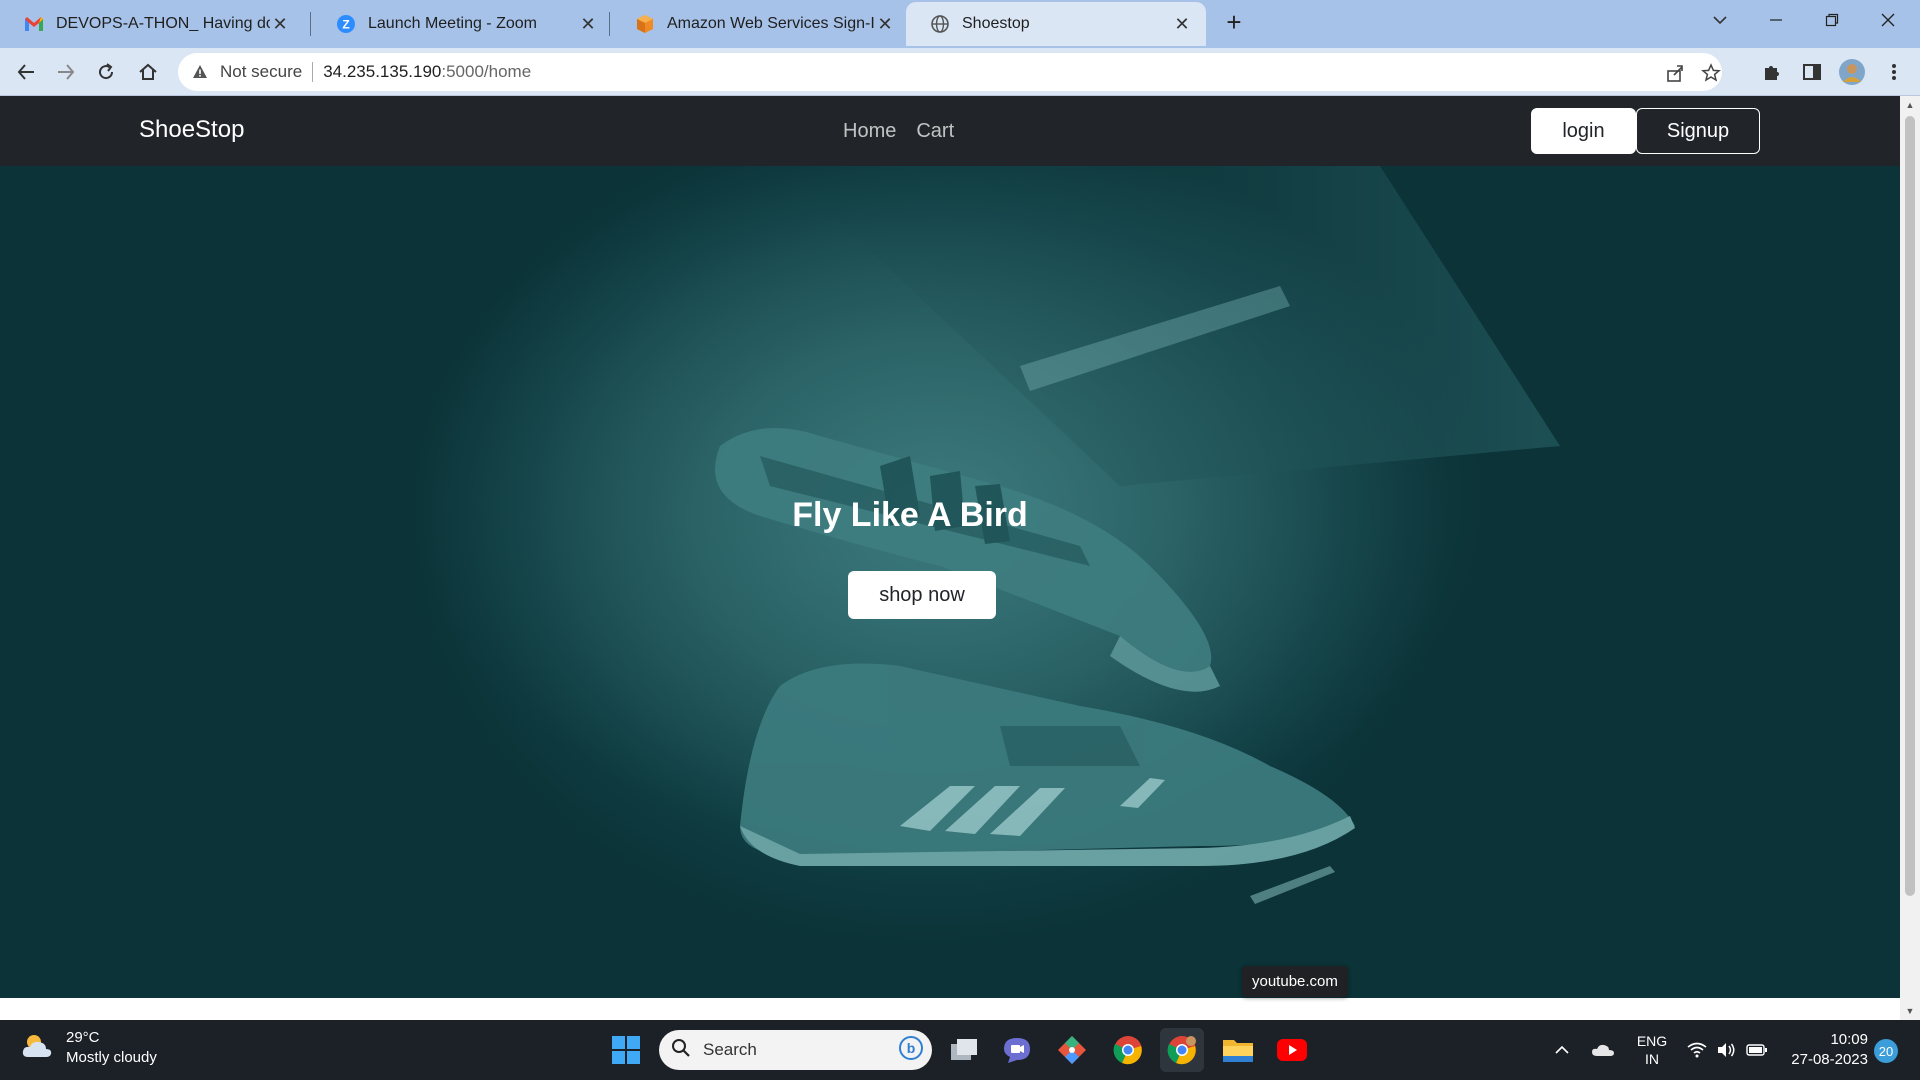 The width and height of the screenshot is (1920, 1080). What do you see at coordinates (730, 1049) in the screenshot?
I see `search-placeholder: Search` at bounding box center [730, 1049].